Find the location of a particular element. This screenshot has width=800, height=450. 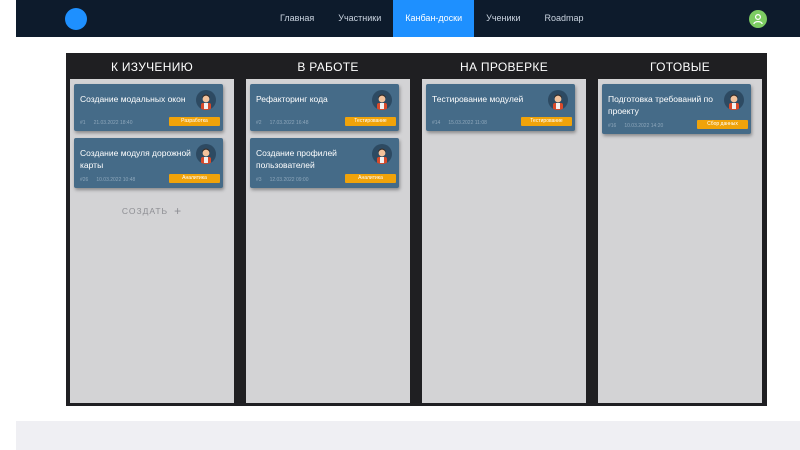

card-meta: #2 17.03.2022 16:48 is located at coordinates (286, 123).